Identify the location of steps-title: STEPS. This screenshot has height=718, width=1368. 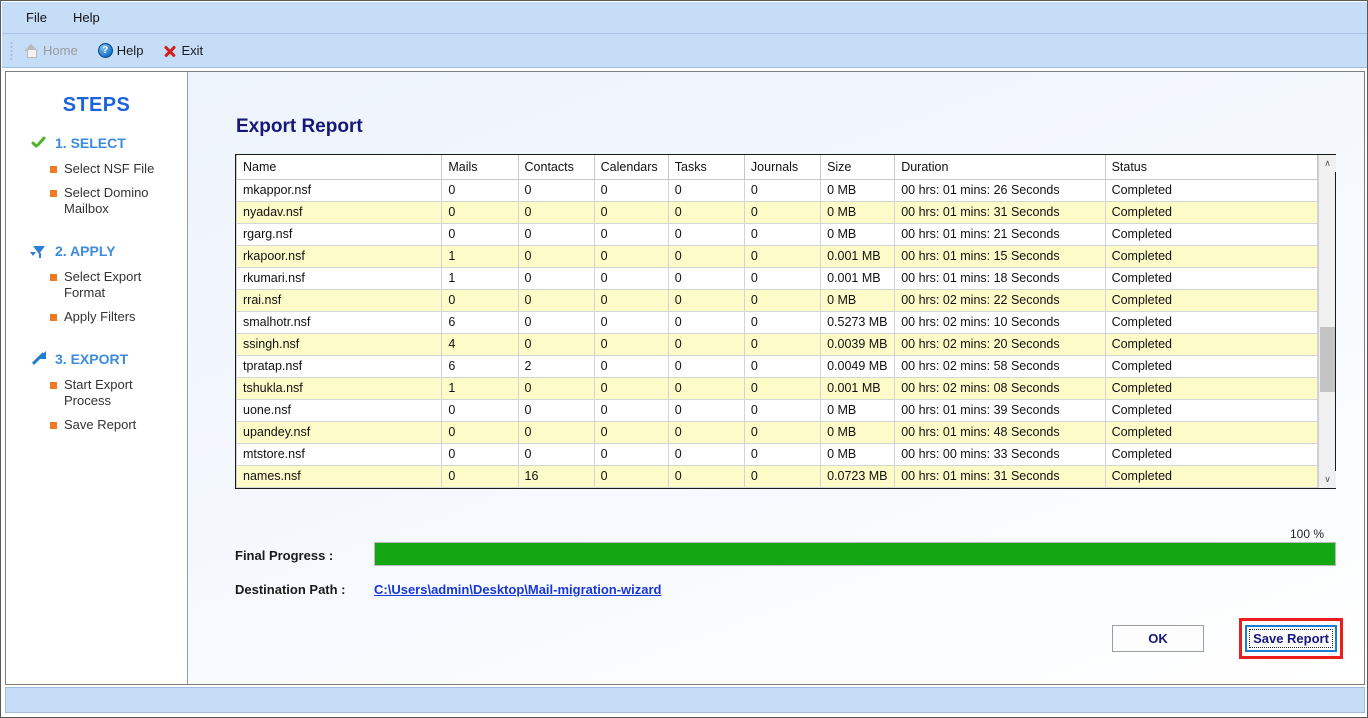
(96, 105).